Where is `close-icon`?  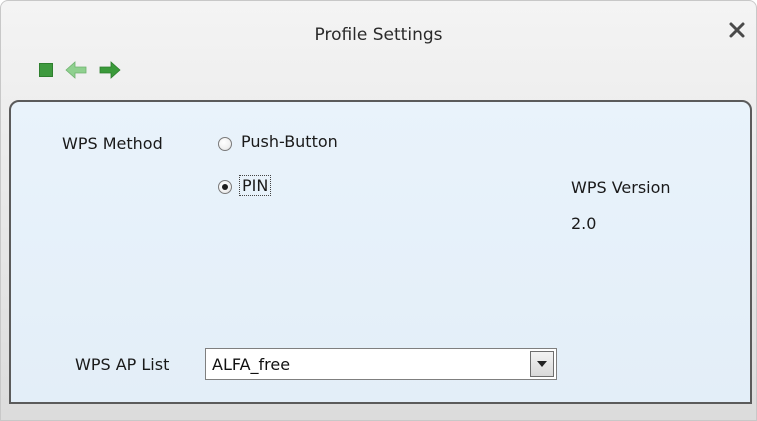
close-icon is located at coordinates (737, 30).